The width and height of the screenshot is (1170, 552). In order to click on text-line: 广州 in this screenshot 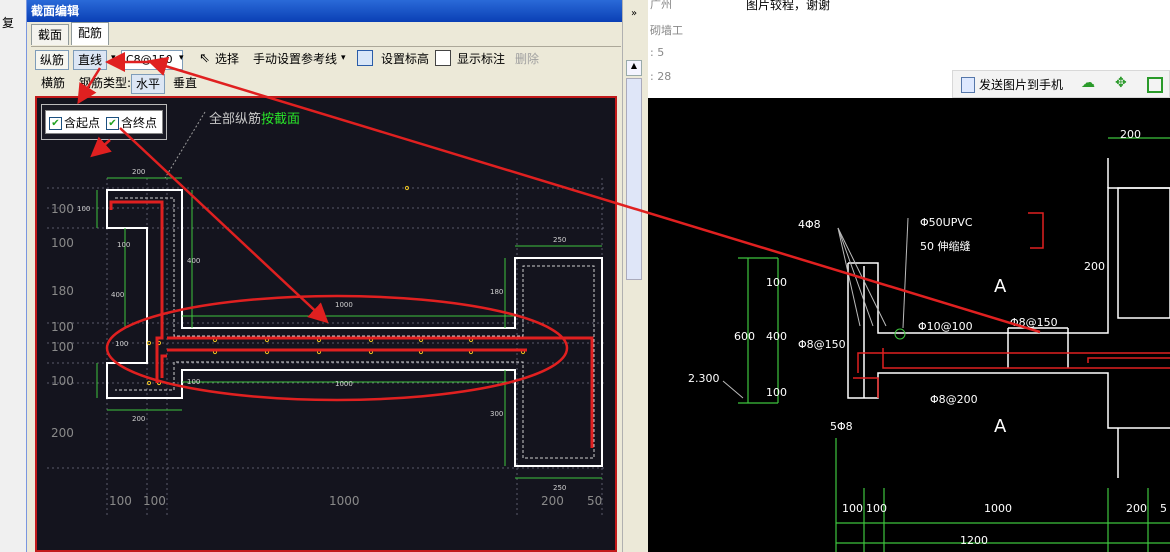, I will do `click(661, 5)`.